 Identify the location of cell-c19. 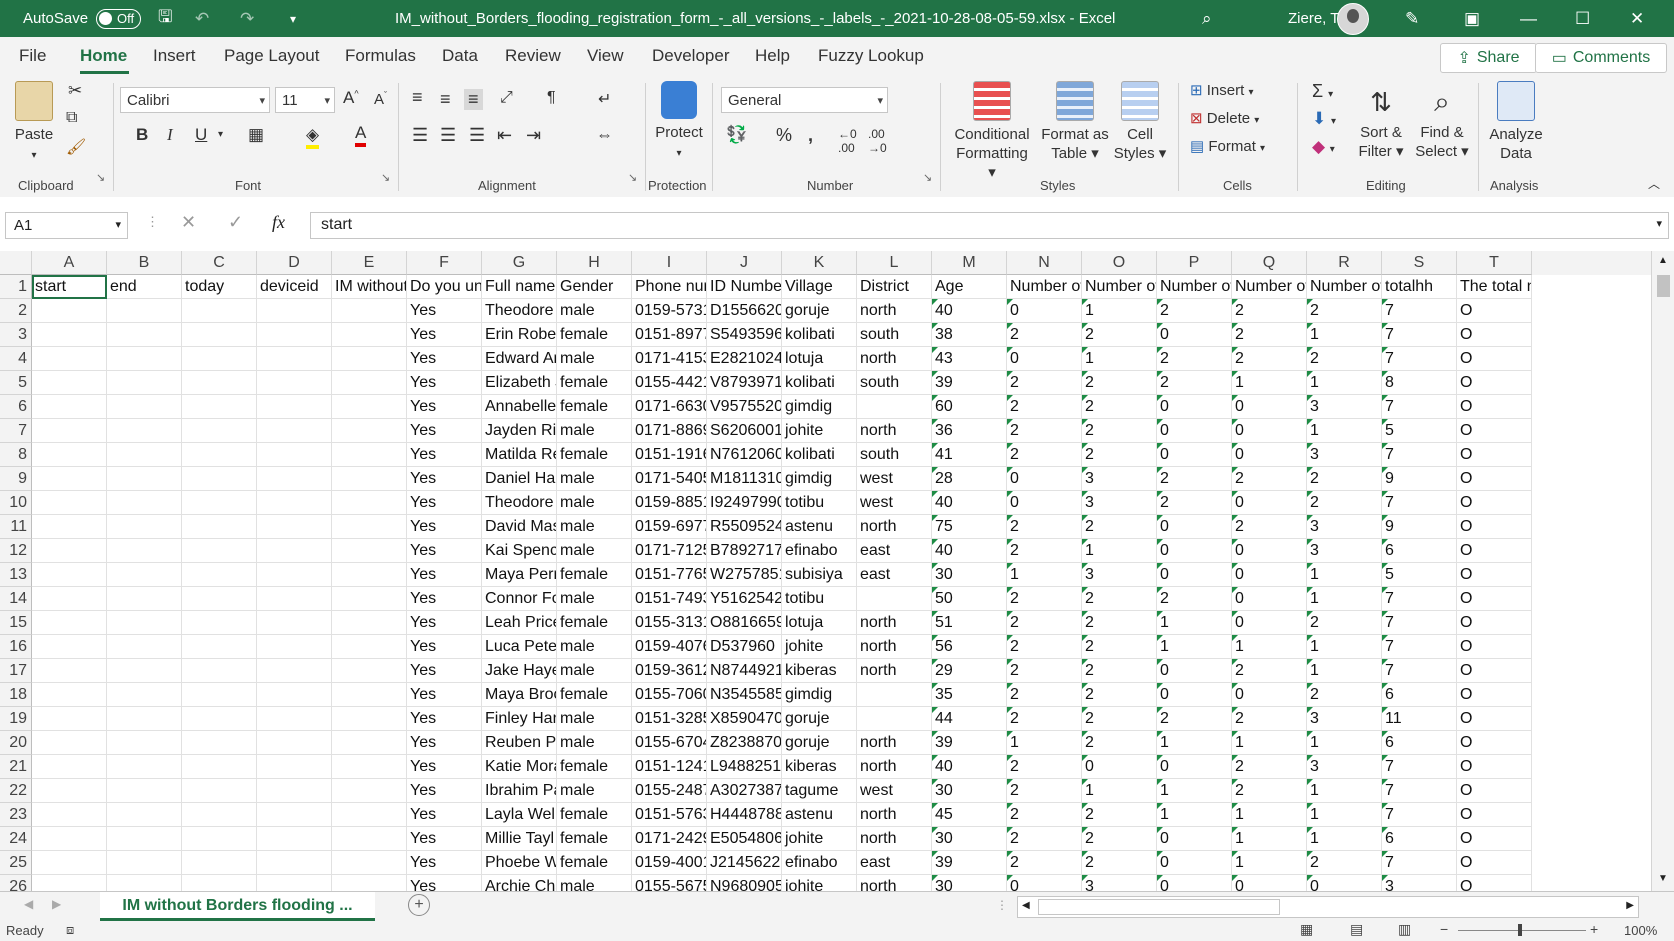
(219, 719).